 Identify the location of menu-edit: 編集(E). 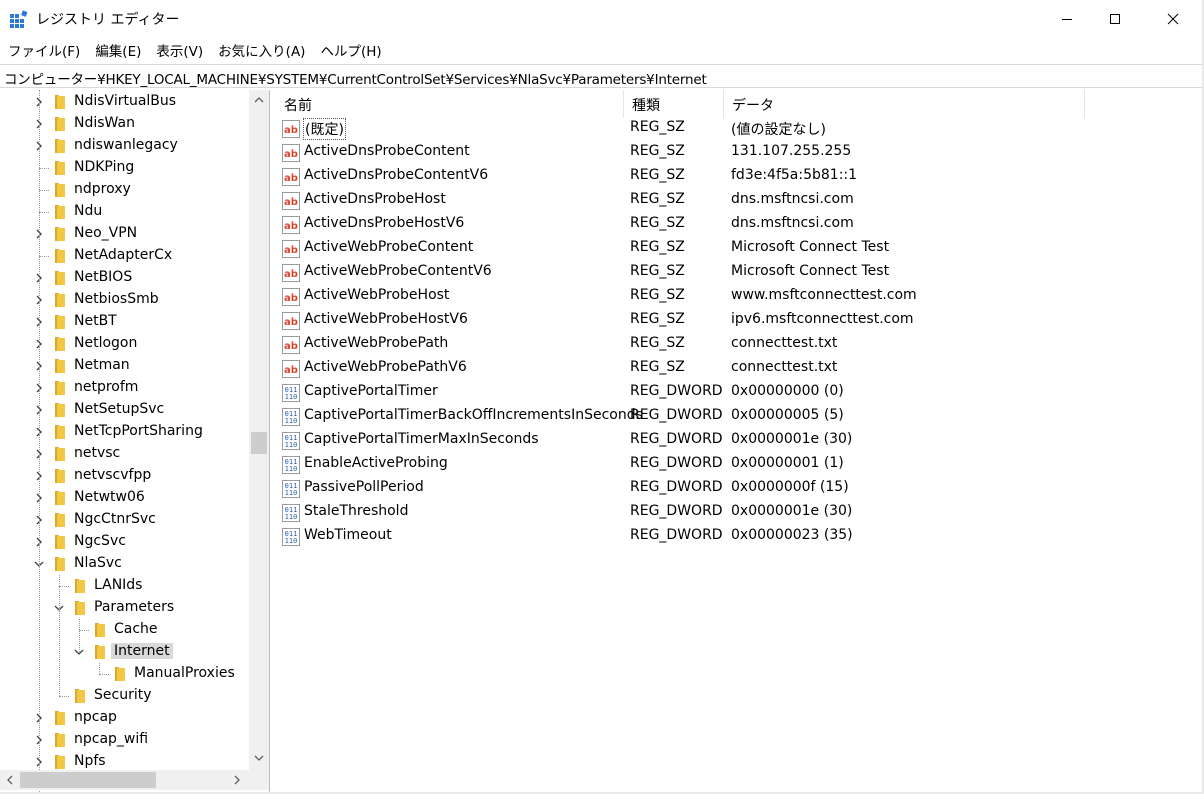
(117, 50).